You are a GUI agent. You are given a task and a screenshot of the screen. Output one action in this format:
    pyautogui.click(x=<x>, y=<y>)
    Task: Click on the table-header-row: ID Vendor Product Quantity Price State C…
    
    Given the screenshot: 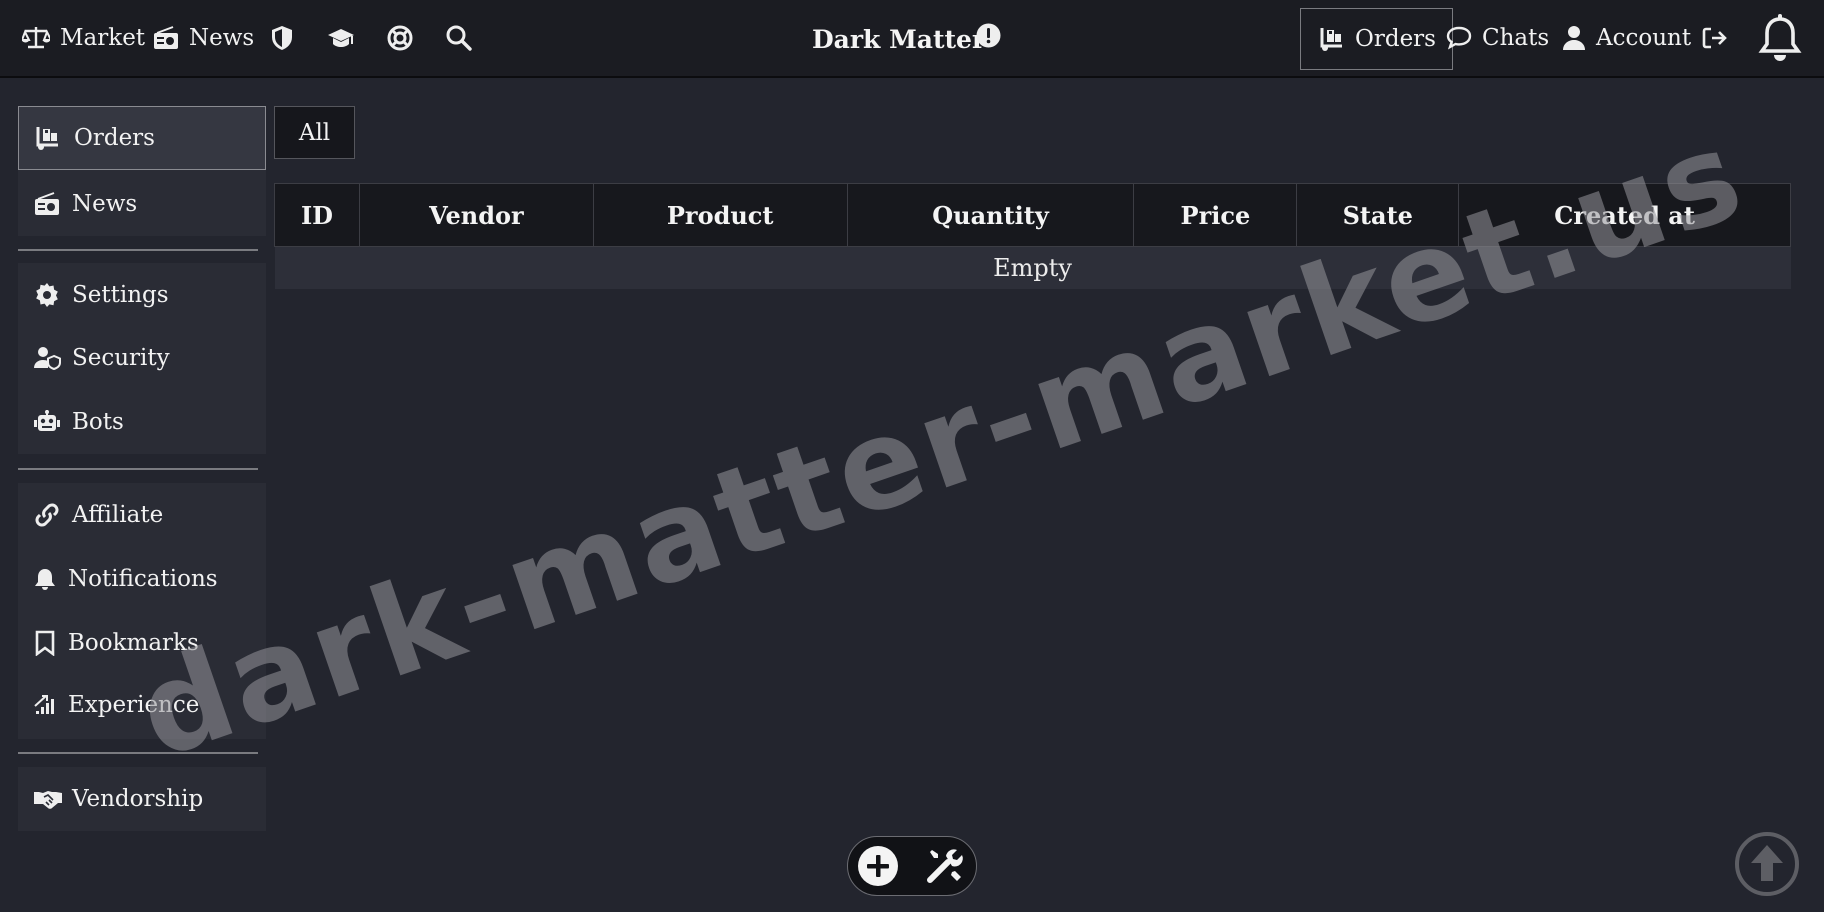 What is the action you would take?
    pyautogui.click(x=1032, y=215)
    